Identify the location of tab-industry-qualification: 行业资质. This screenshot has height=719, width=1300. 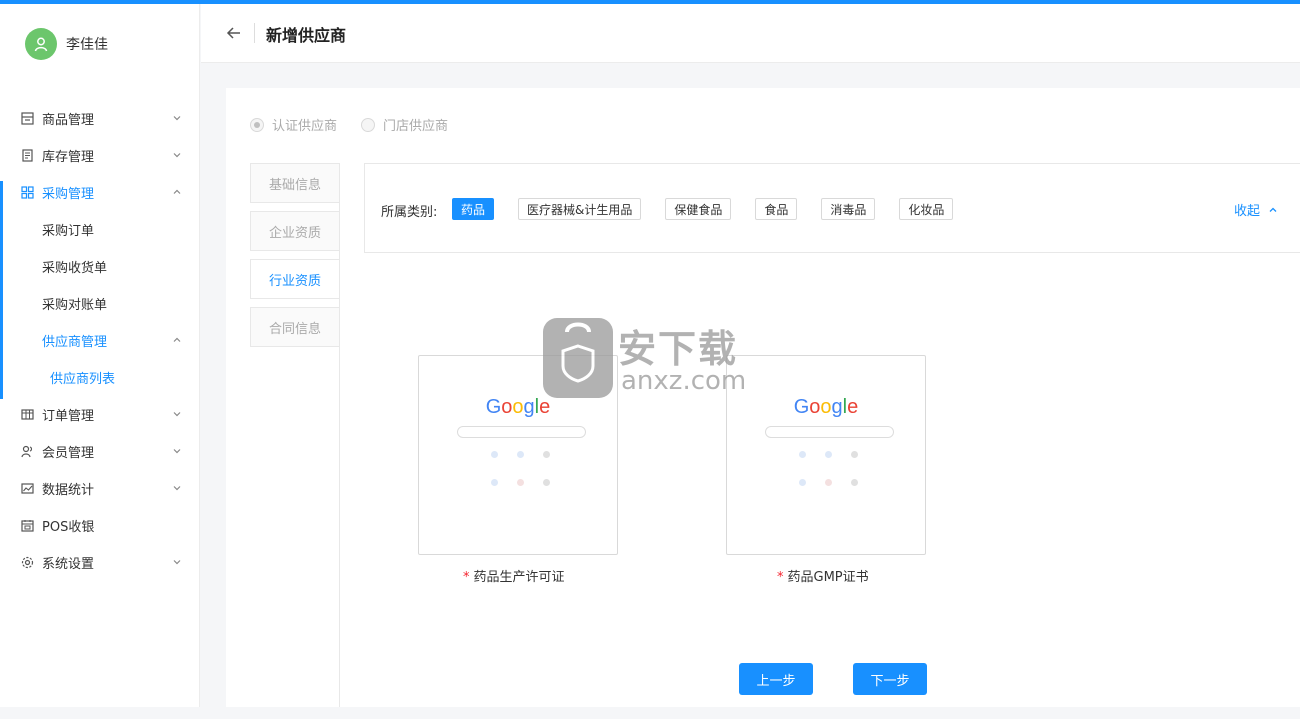
(295, 279).